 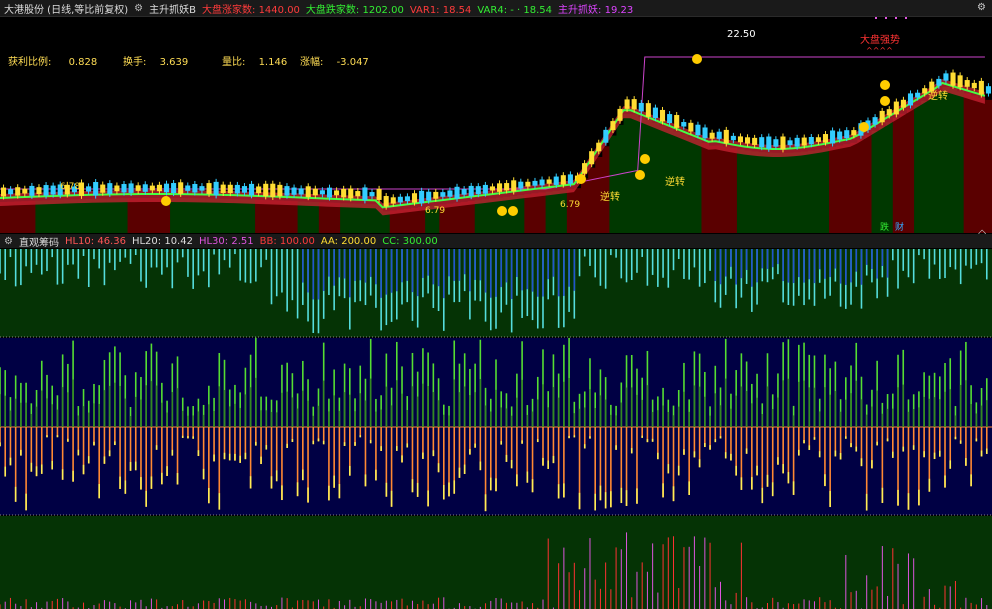 I want to click on gear-icon: ⚙, so click(x=981, y=7).